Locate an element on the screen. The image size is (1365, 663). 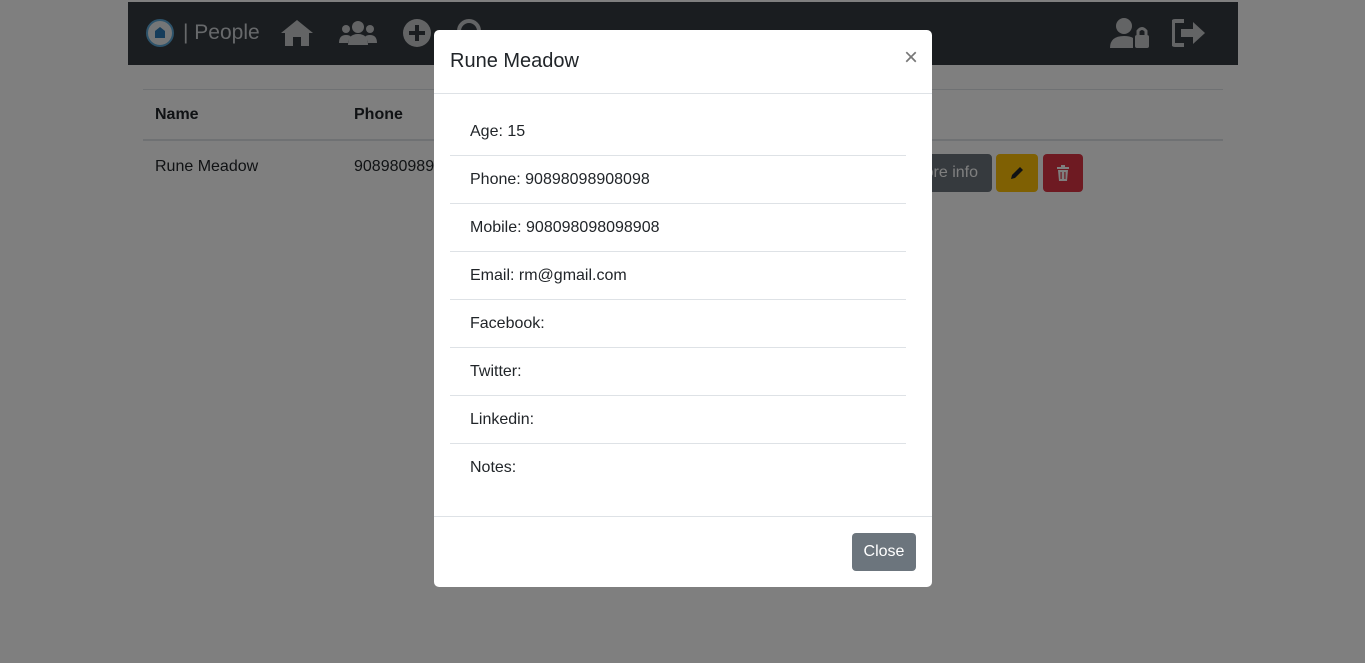
modal-footer: Close is located at coordinates (683, 552).